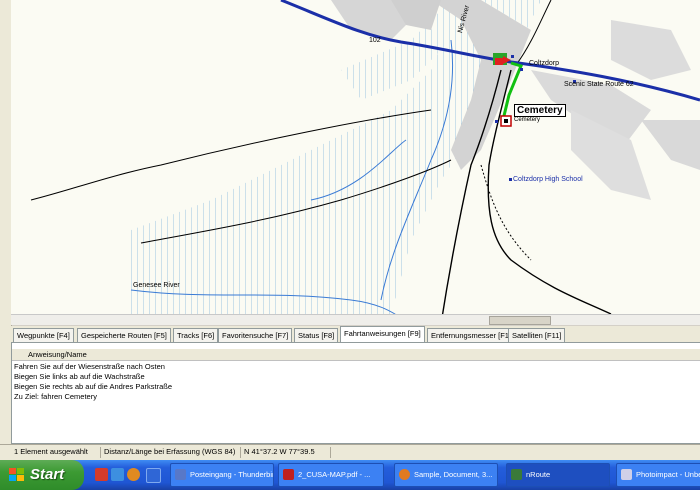  What do you see at coordinates (101, 474) in the screenshot?
I see `quicklaunch-app-icon` at bounding box center [101, 474].